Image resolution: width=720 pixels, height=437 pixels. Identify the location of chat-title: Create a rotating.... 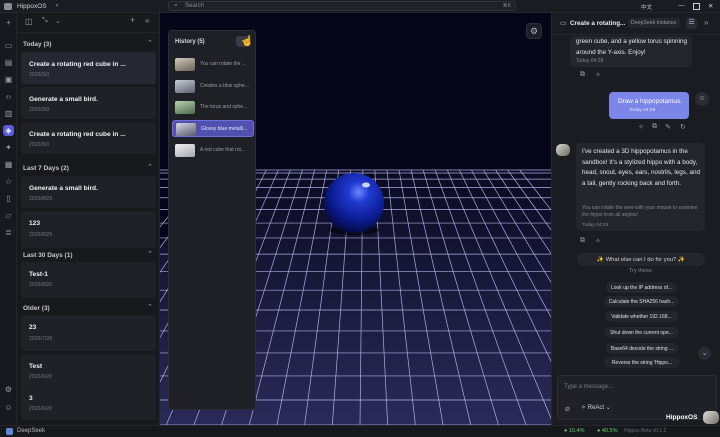
(598, 23).